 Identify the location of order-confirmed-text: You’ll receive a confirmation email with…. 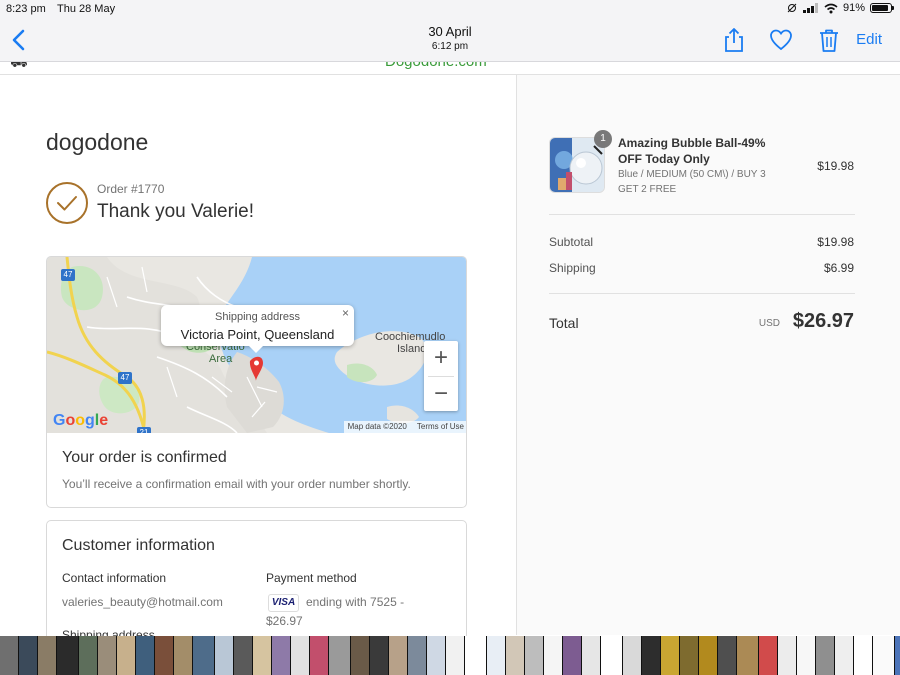
(236, 484).